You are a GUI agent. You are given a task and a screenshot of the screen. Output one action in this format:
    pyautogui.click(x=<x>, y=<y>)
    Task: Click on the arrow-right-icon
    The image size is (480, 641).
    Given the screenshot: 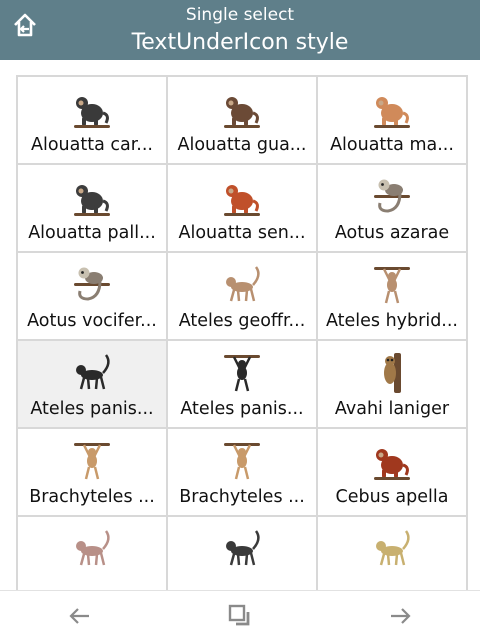 What is the action you would take?
    pyautogui.click(x=401, y=616)
    